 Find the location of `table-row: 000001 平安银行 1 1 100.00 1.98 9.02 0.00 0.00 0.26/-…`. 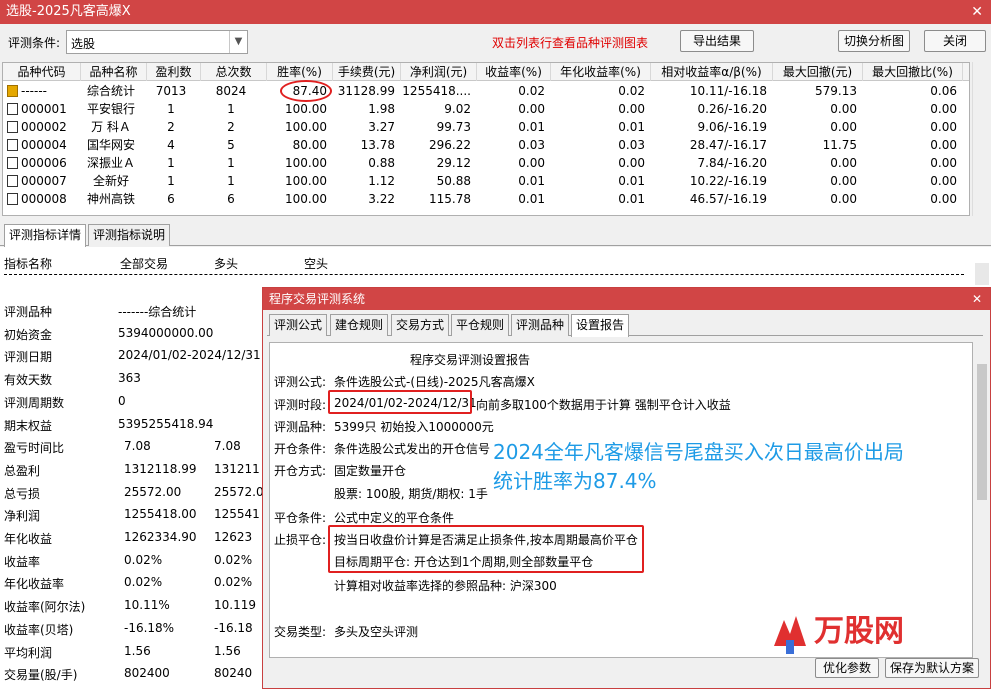

table-row: 000001 平安银行 1 1 100.00 1.98 9.02 0.00 0.00 0.26/-… is located at coordinates (486, 109).